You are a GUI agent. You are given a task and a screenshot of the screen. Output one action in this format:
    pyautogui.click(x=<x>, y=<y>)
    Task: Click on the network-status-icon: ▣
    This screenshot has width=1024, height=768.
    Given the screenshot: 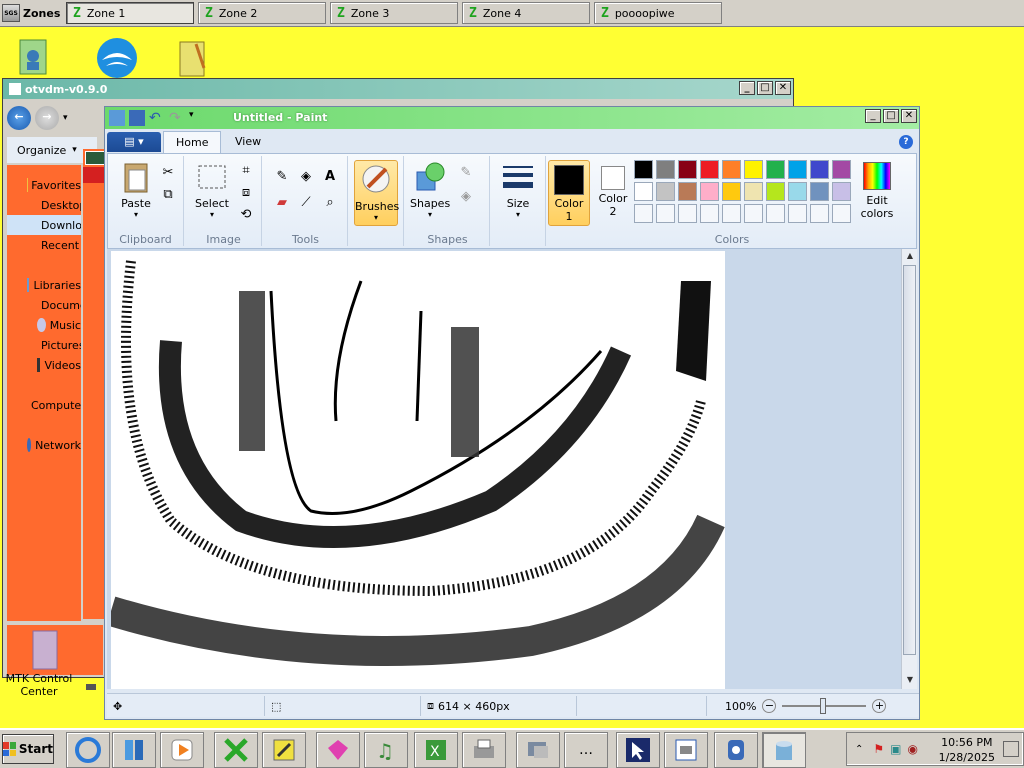 What is the action you would take?
    pyautogui.click(x=895, y=749)
    